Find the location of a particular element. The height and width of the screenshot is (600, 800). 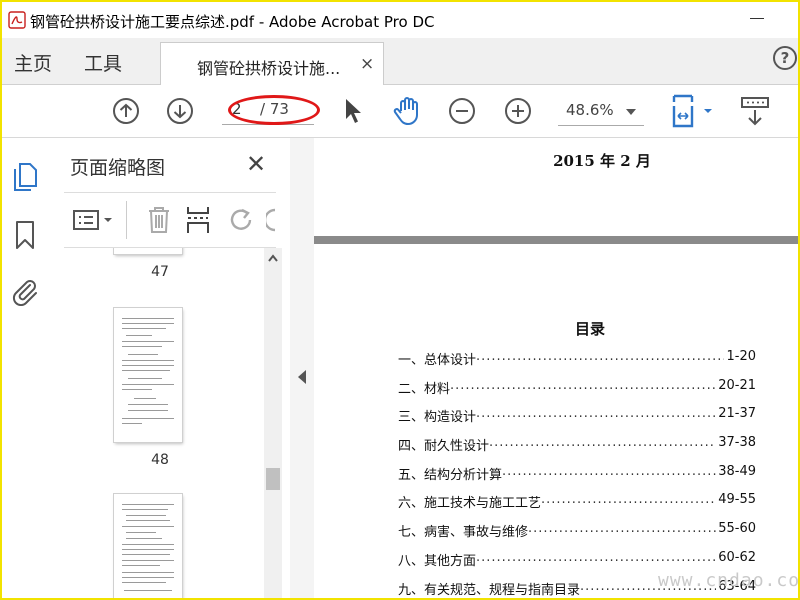

panel-title: 页面缩略图 is located at coordinates (118, 168).